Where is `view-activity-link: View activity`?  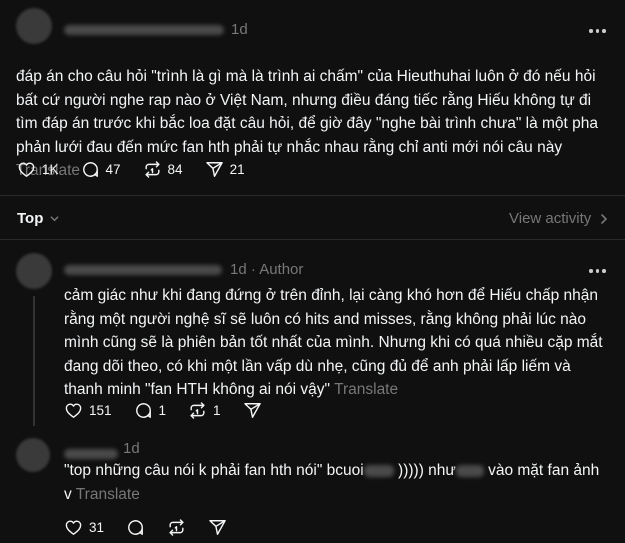
view-activity-link: View activity is located at coordinates (559, 218).